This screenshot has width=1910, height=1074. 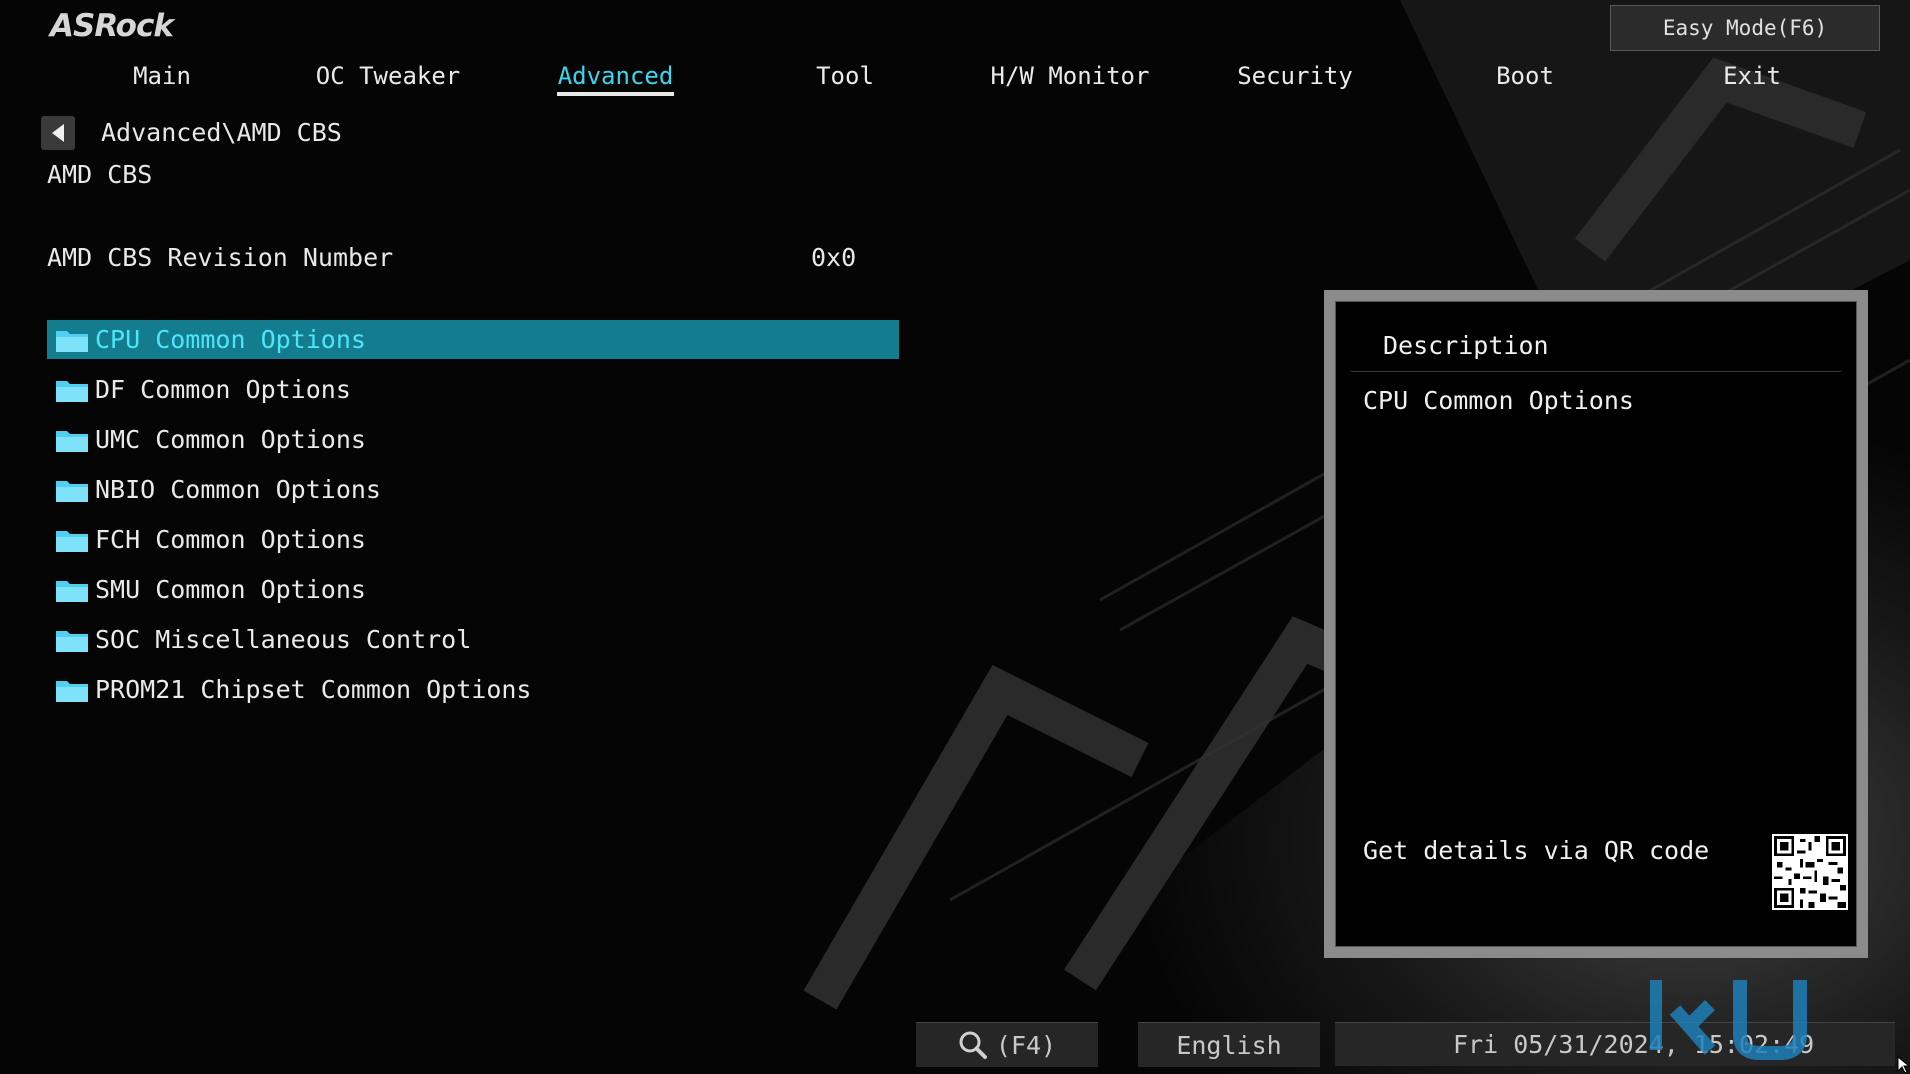 I want to click on tab-security: Security, so click(x=1295, y=76).